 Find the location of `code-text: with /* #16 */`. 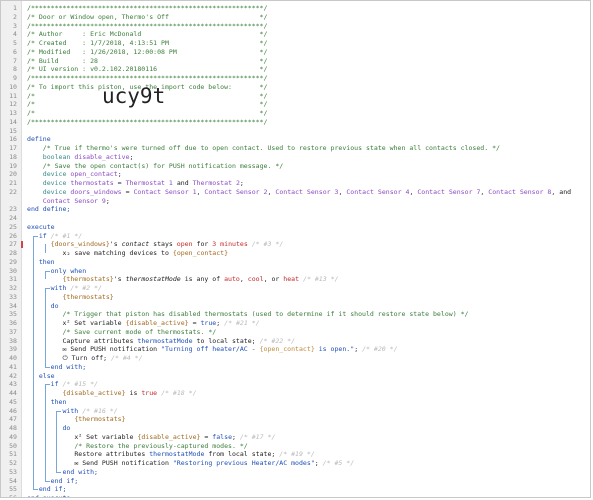

code-text: with /* #16 */ is located at coordinates (72, 411).